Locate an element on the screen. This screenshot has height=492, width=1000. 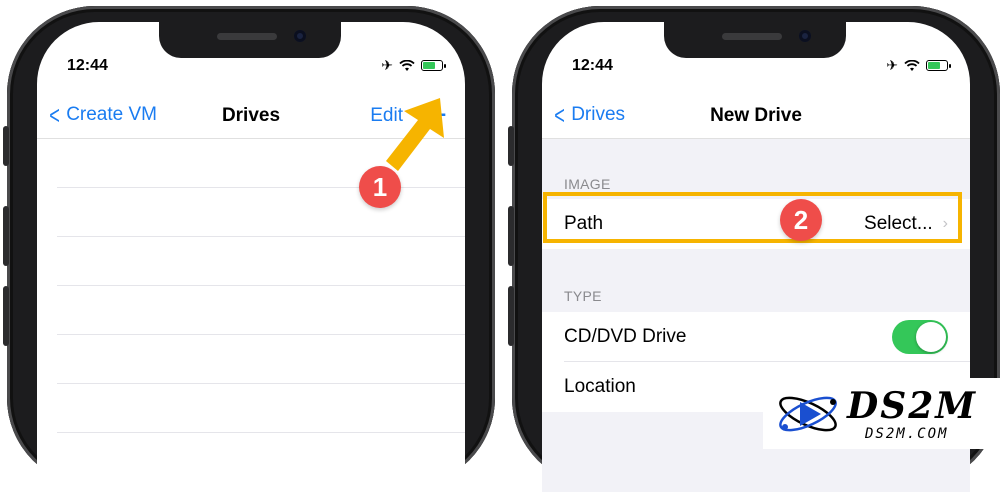
atom-logo-icon is located at coordinates (808, 413).